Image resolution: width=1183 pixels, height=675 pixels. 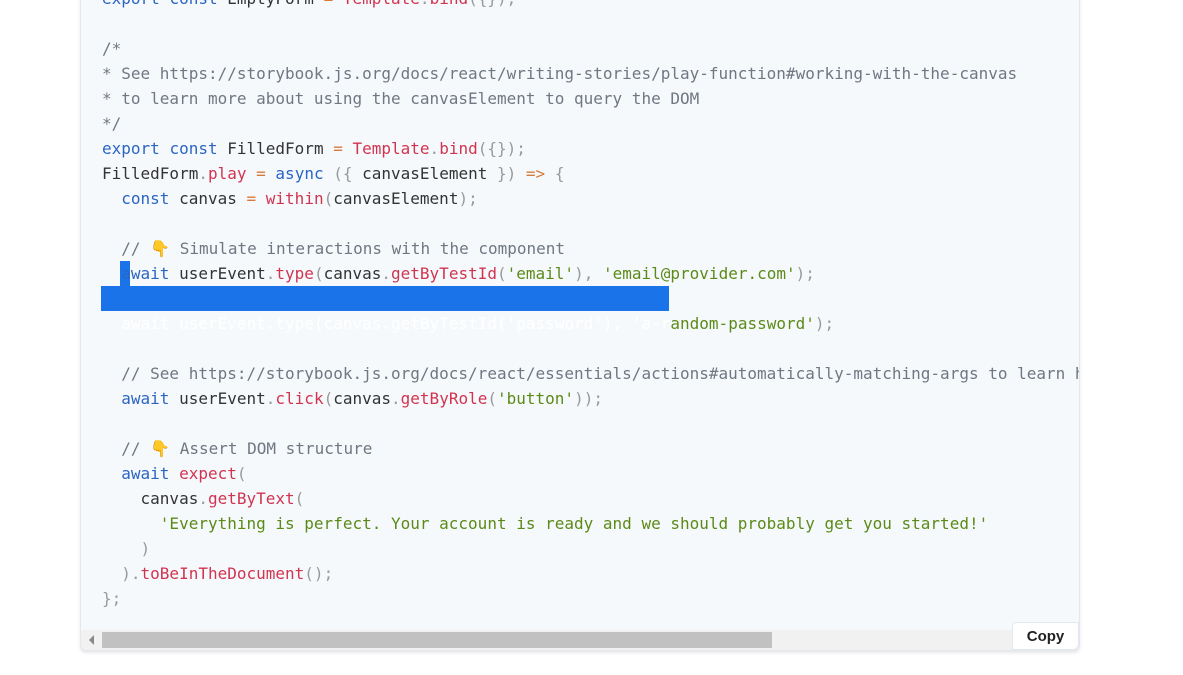 What do you see at coordinates (251, 498) in the screenshot?
I see `code-token: getByText` at bounding box center [251, 498].